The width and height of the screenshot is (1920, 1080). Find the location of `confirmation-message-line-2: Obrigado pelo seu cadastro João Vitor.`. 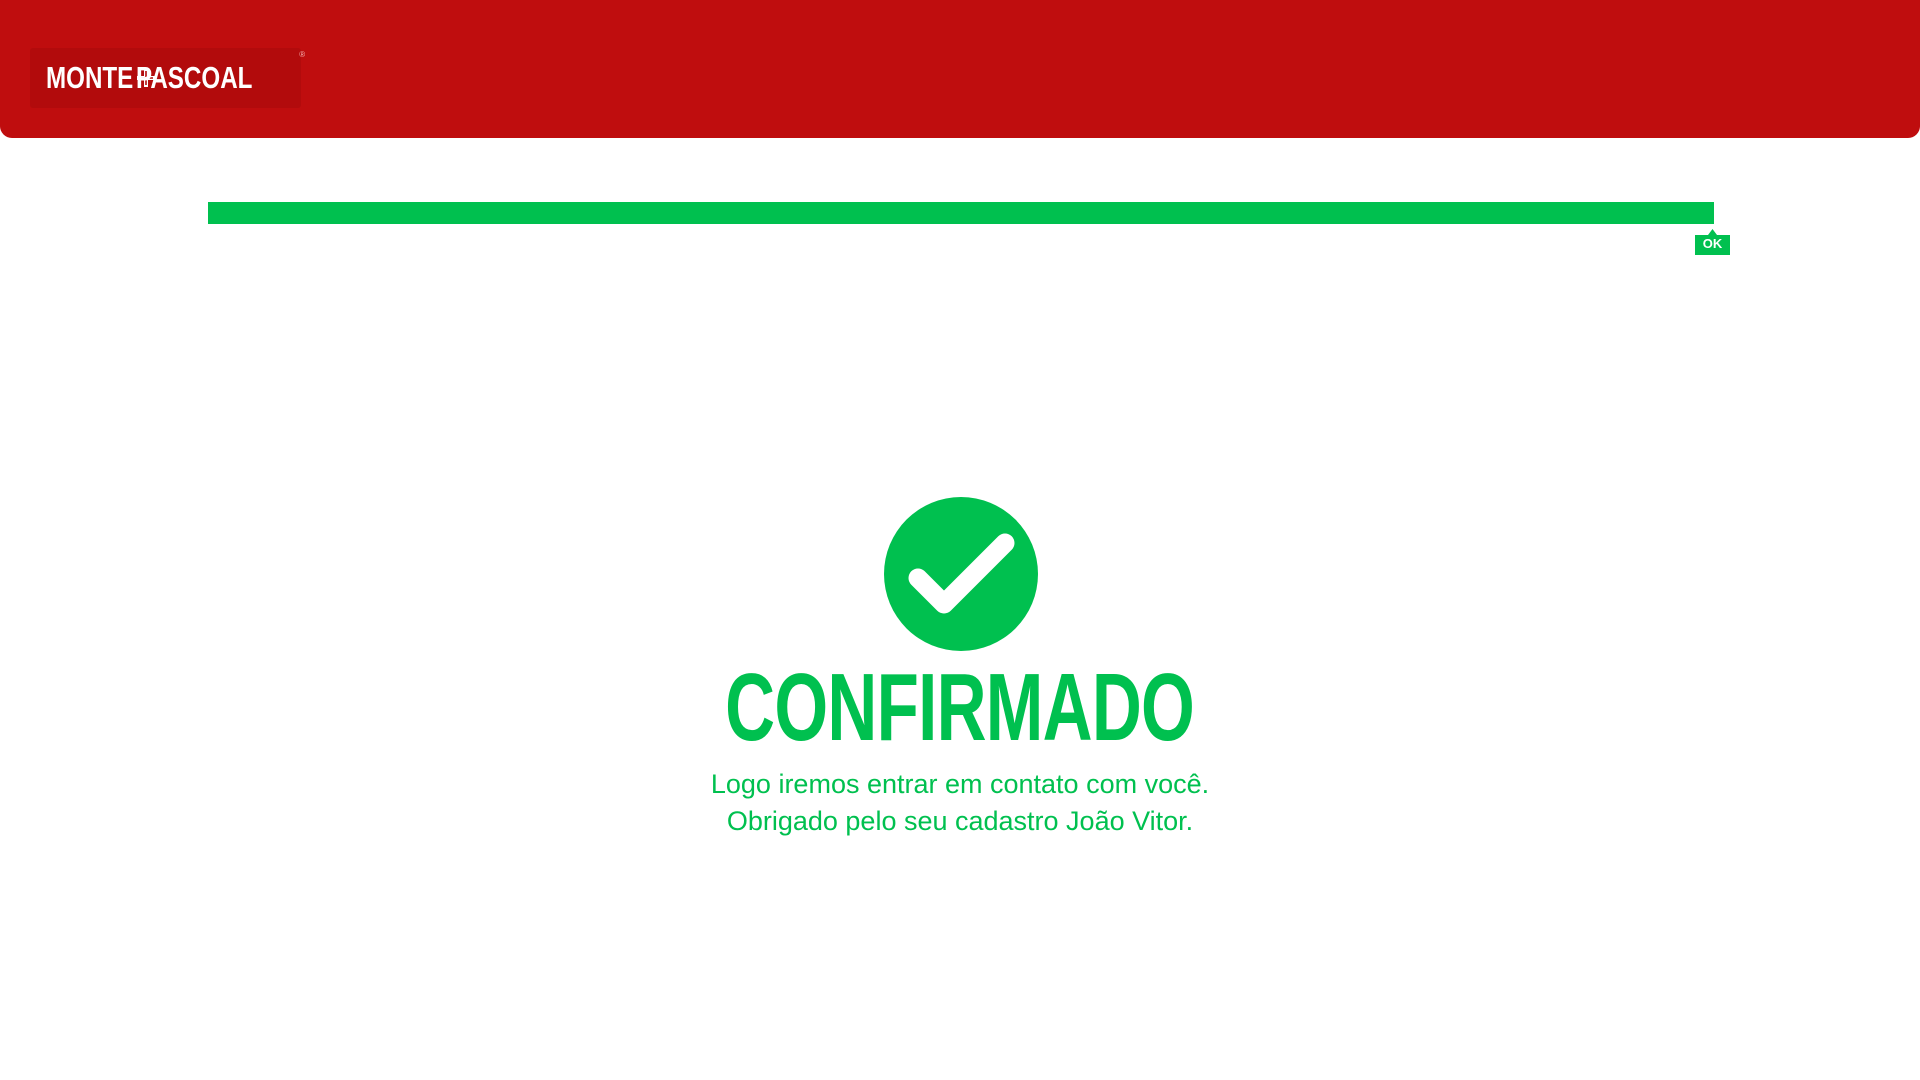

confirmation-message-line-2: Obrigado pelo seu cadastro João Vitor. is located at coordinates (960, 821).